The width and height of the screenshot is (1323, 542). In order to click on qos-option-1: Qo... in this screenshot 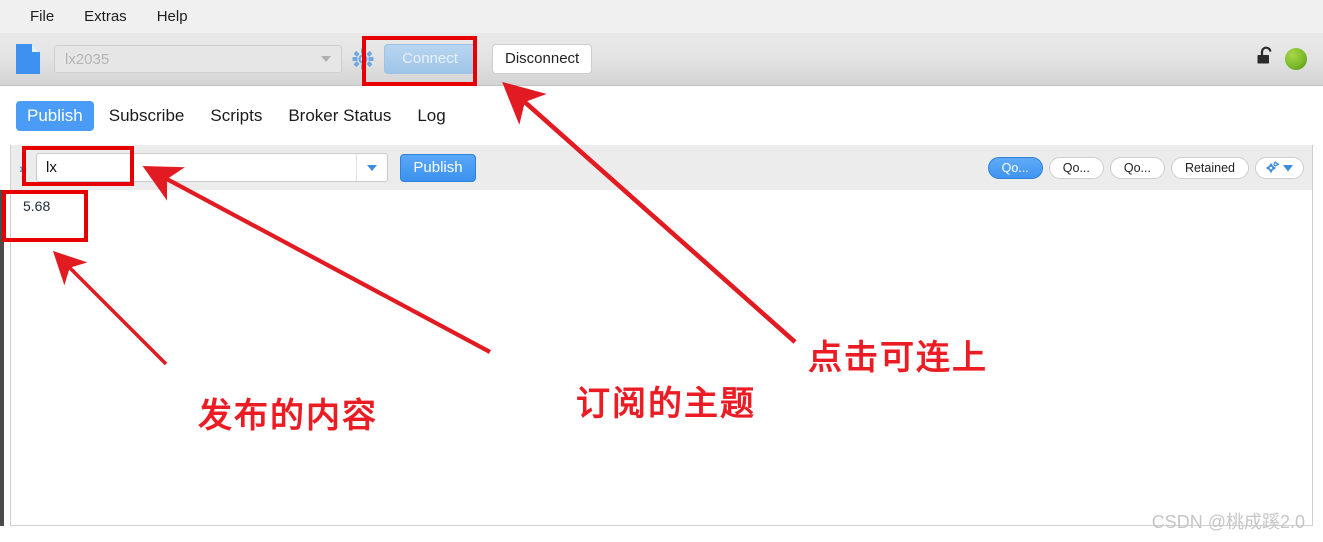, I will do `click(1076, 167)`.